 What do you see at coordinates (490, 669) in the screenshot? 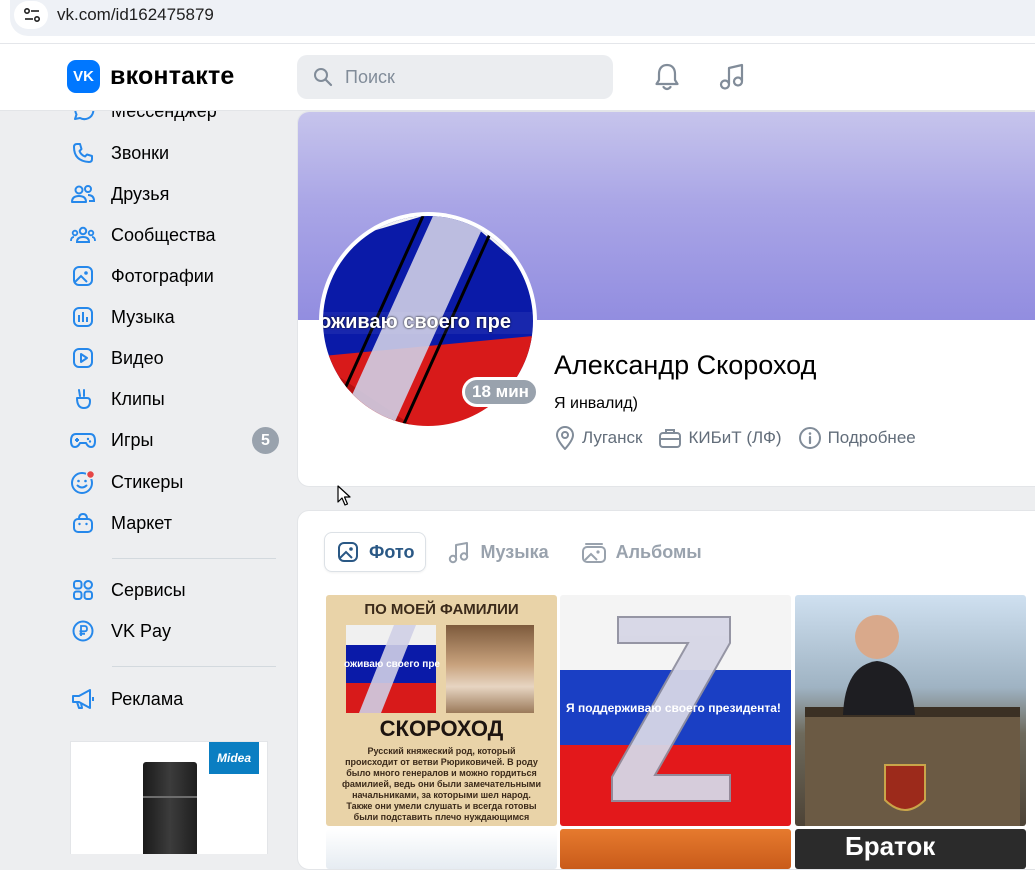
I see `photo-portrait-image` at bounding box center [490, 669].